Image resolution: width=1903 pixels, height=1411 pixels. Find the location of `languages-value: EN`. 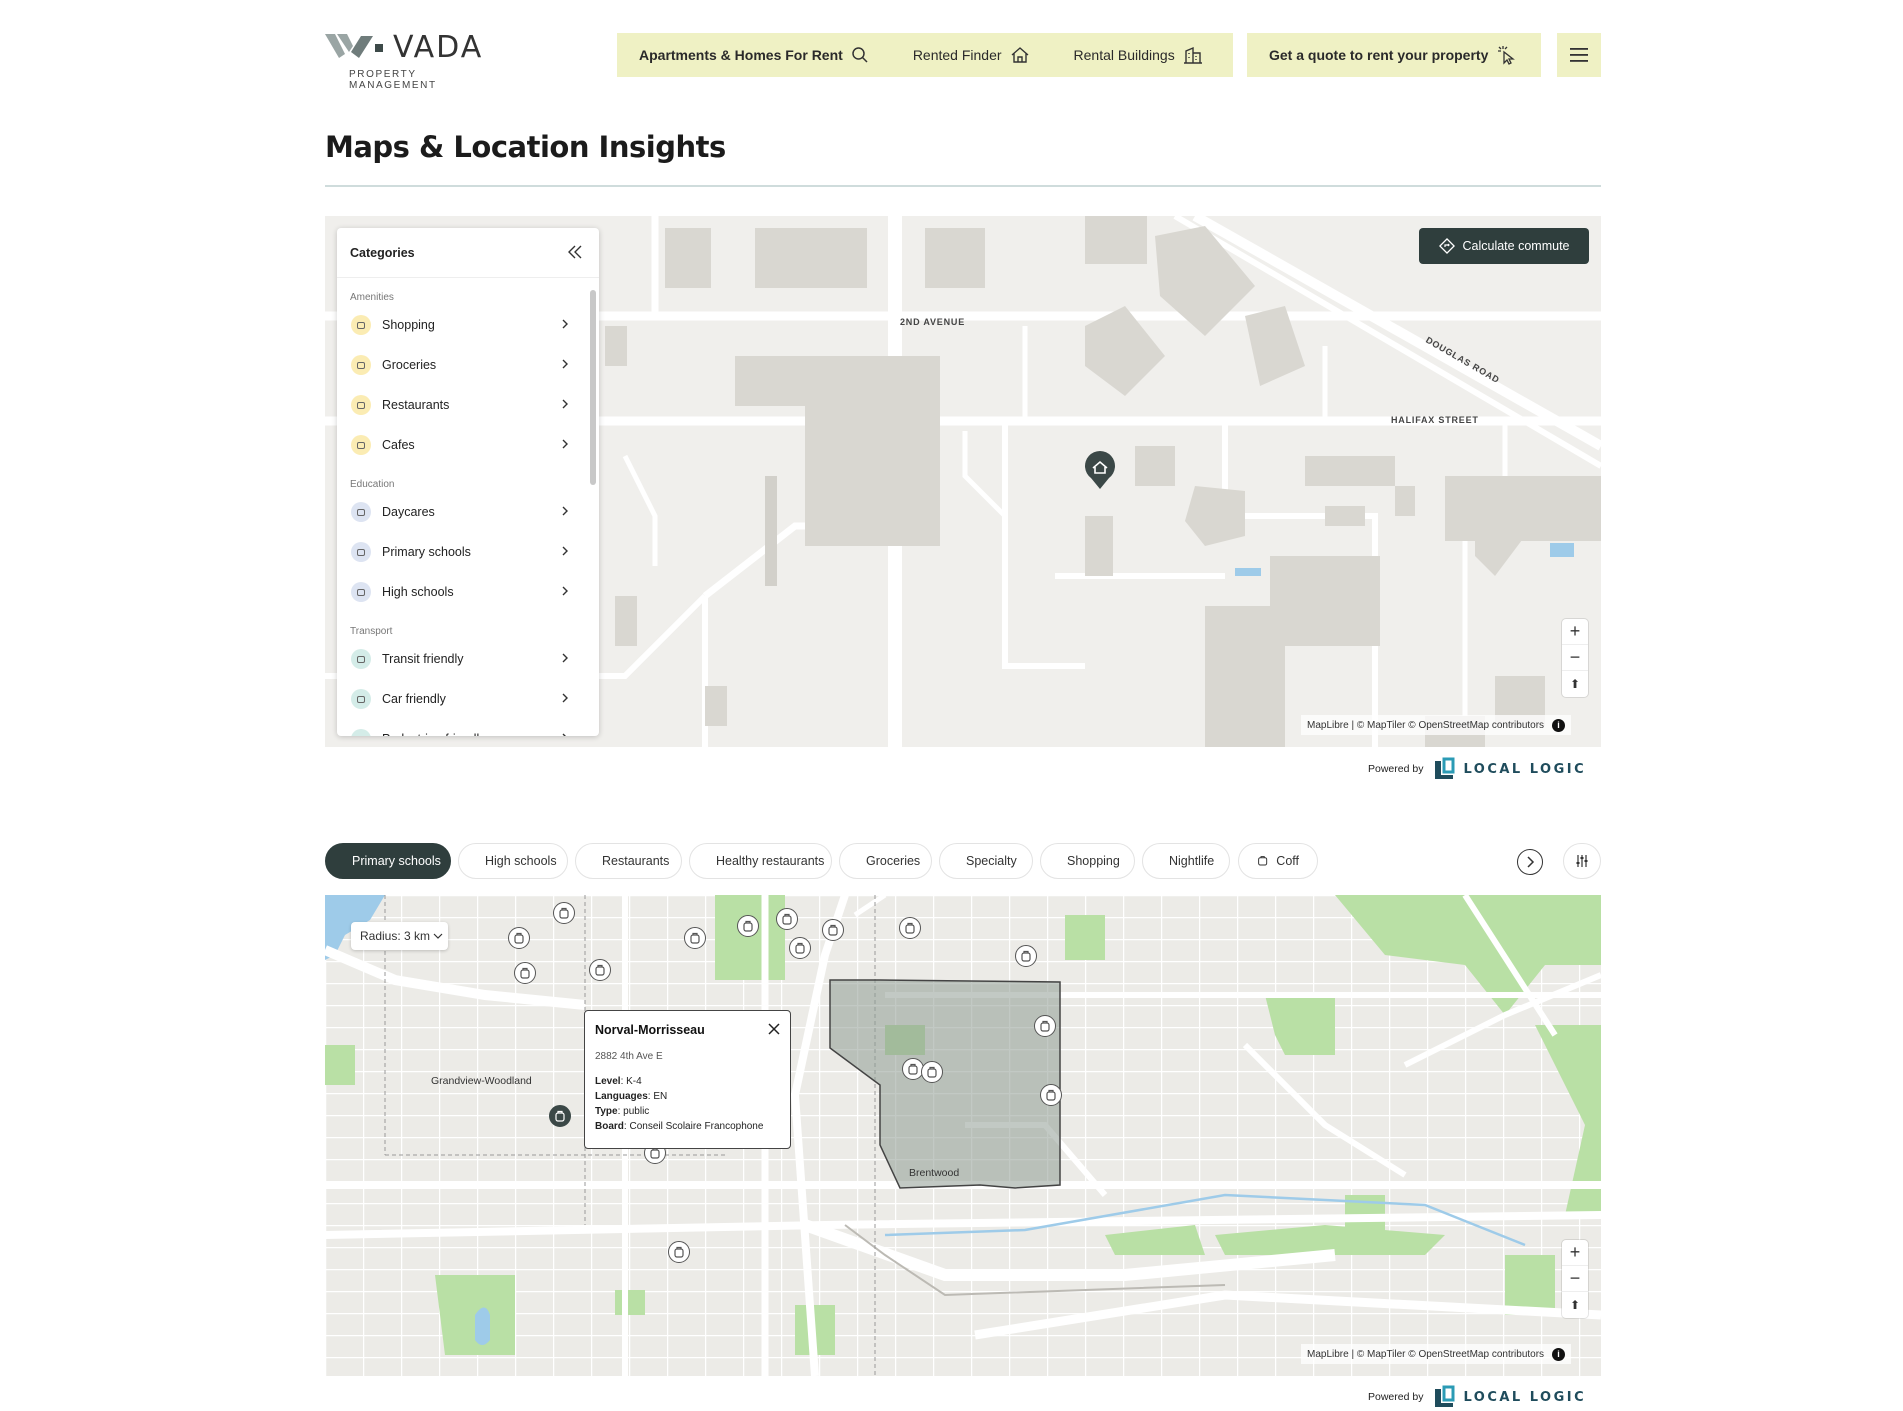

languages-value: EN is located at coordinates (660, 1096).